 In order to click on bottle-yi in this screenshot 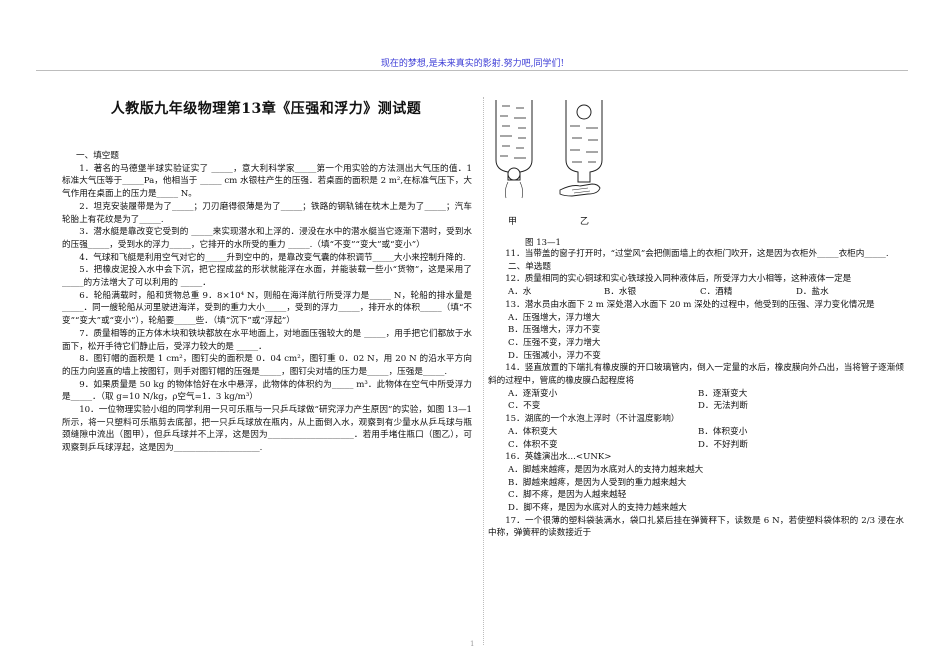, I will do `click(581, 148)`.